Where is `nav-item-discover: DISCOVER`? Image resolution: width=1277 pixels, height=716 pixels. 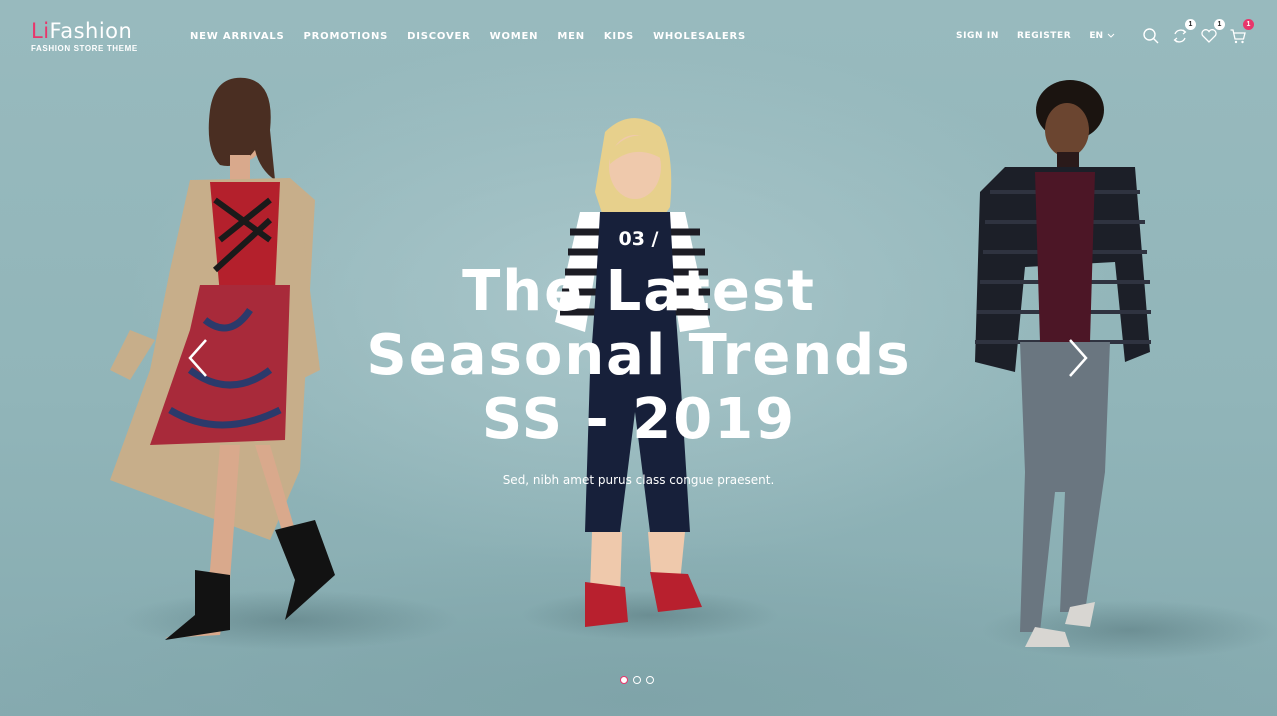 nav-item-discover: DISCOVER is located at coordinates (438, 36).